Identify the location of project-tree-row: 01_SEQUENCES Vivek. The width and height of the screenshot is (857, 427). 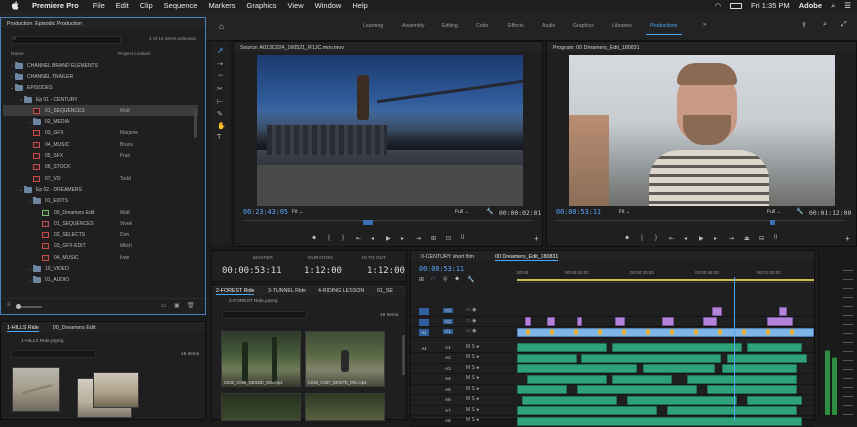
(100, 223).